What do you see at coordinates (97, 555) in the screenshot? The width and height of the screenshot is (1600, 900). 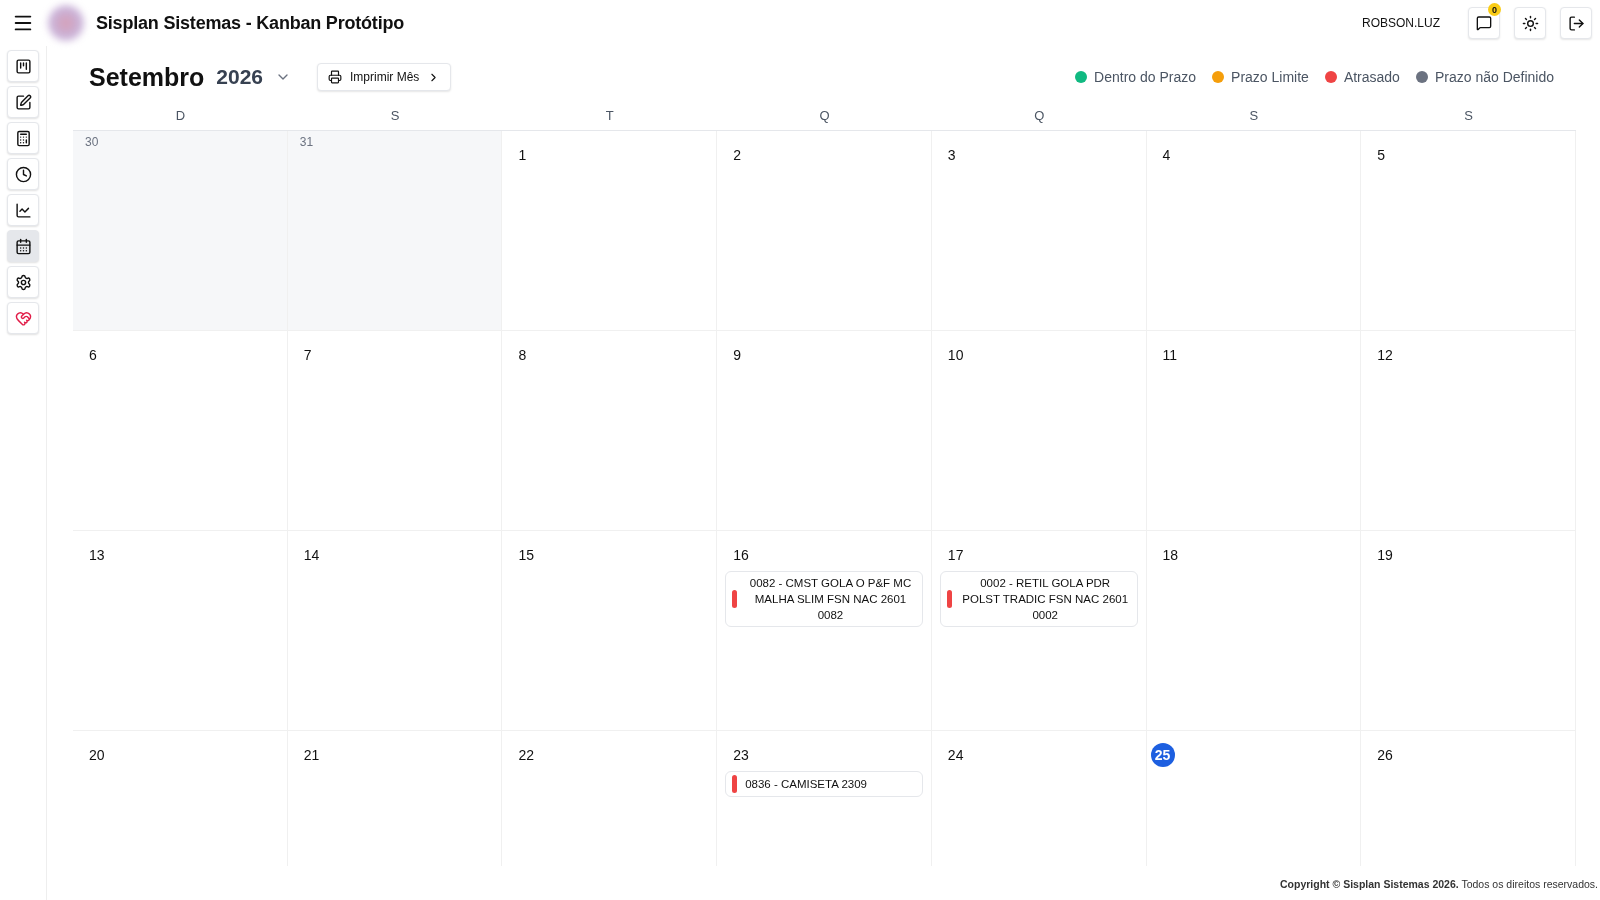 I see `day-number: 13` at bounding box center [97, 555].